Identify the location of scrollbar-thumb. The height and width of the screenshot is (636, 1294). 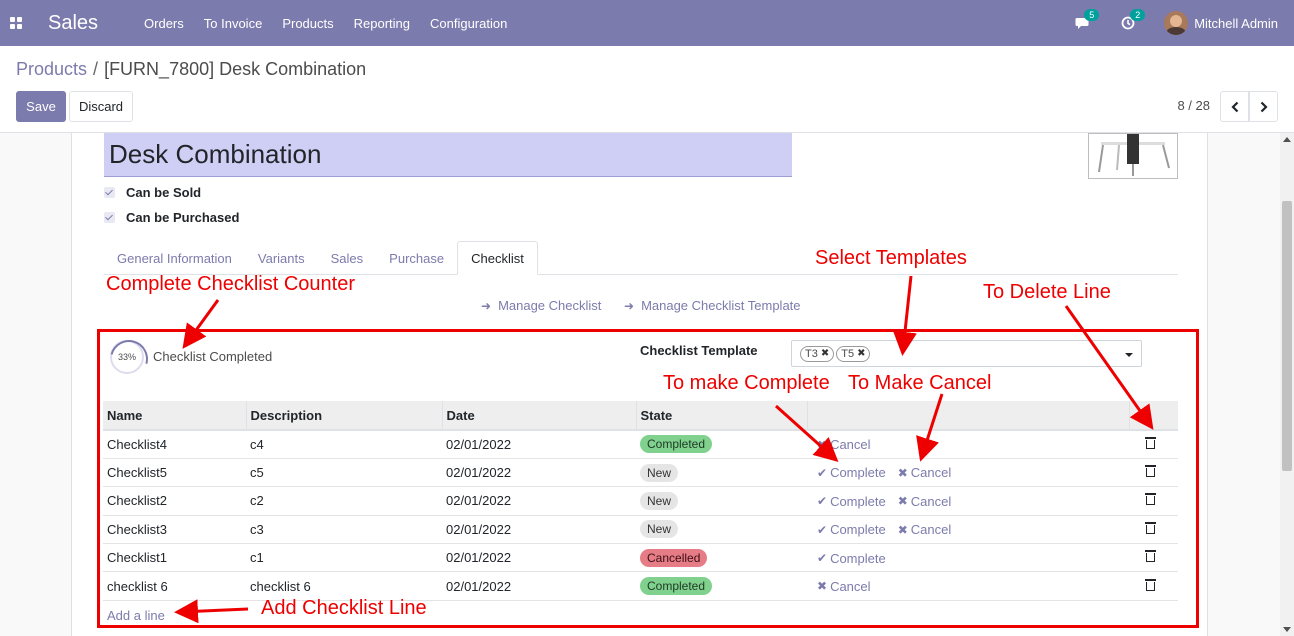
(1287, 336).